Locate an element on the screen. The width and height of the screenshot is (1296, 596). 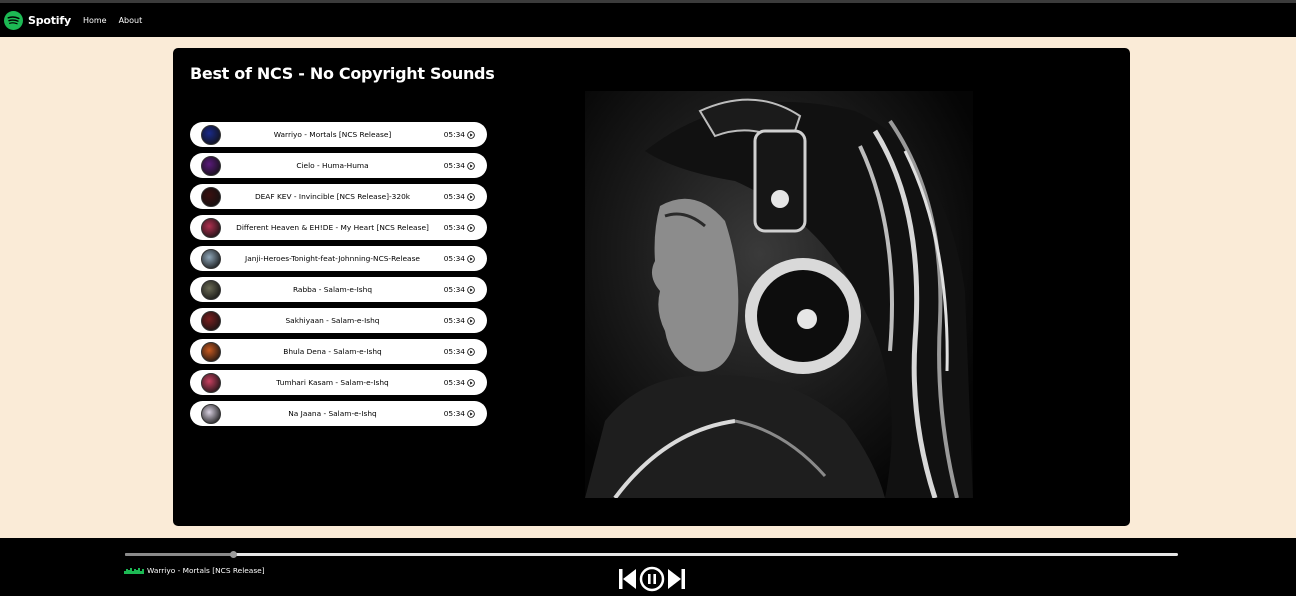
song-name: DEAF KEV - Invincible [NCS Release]-320k is located at coordinates (332, 196).